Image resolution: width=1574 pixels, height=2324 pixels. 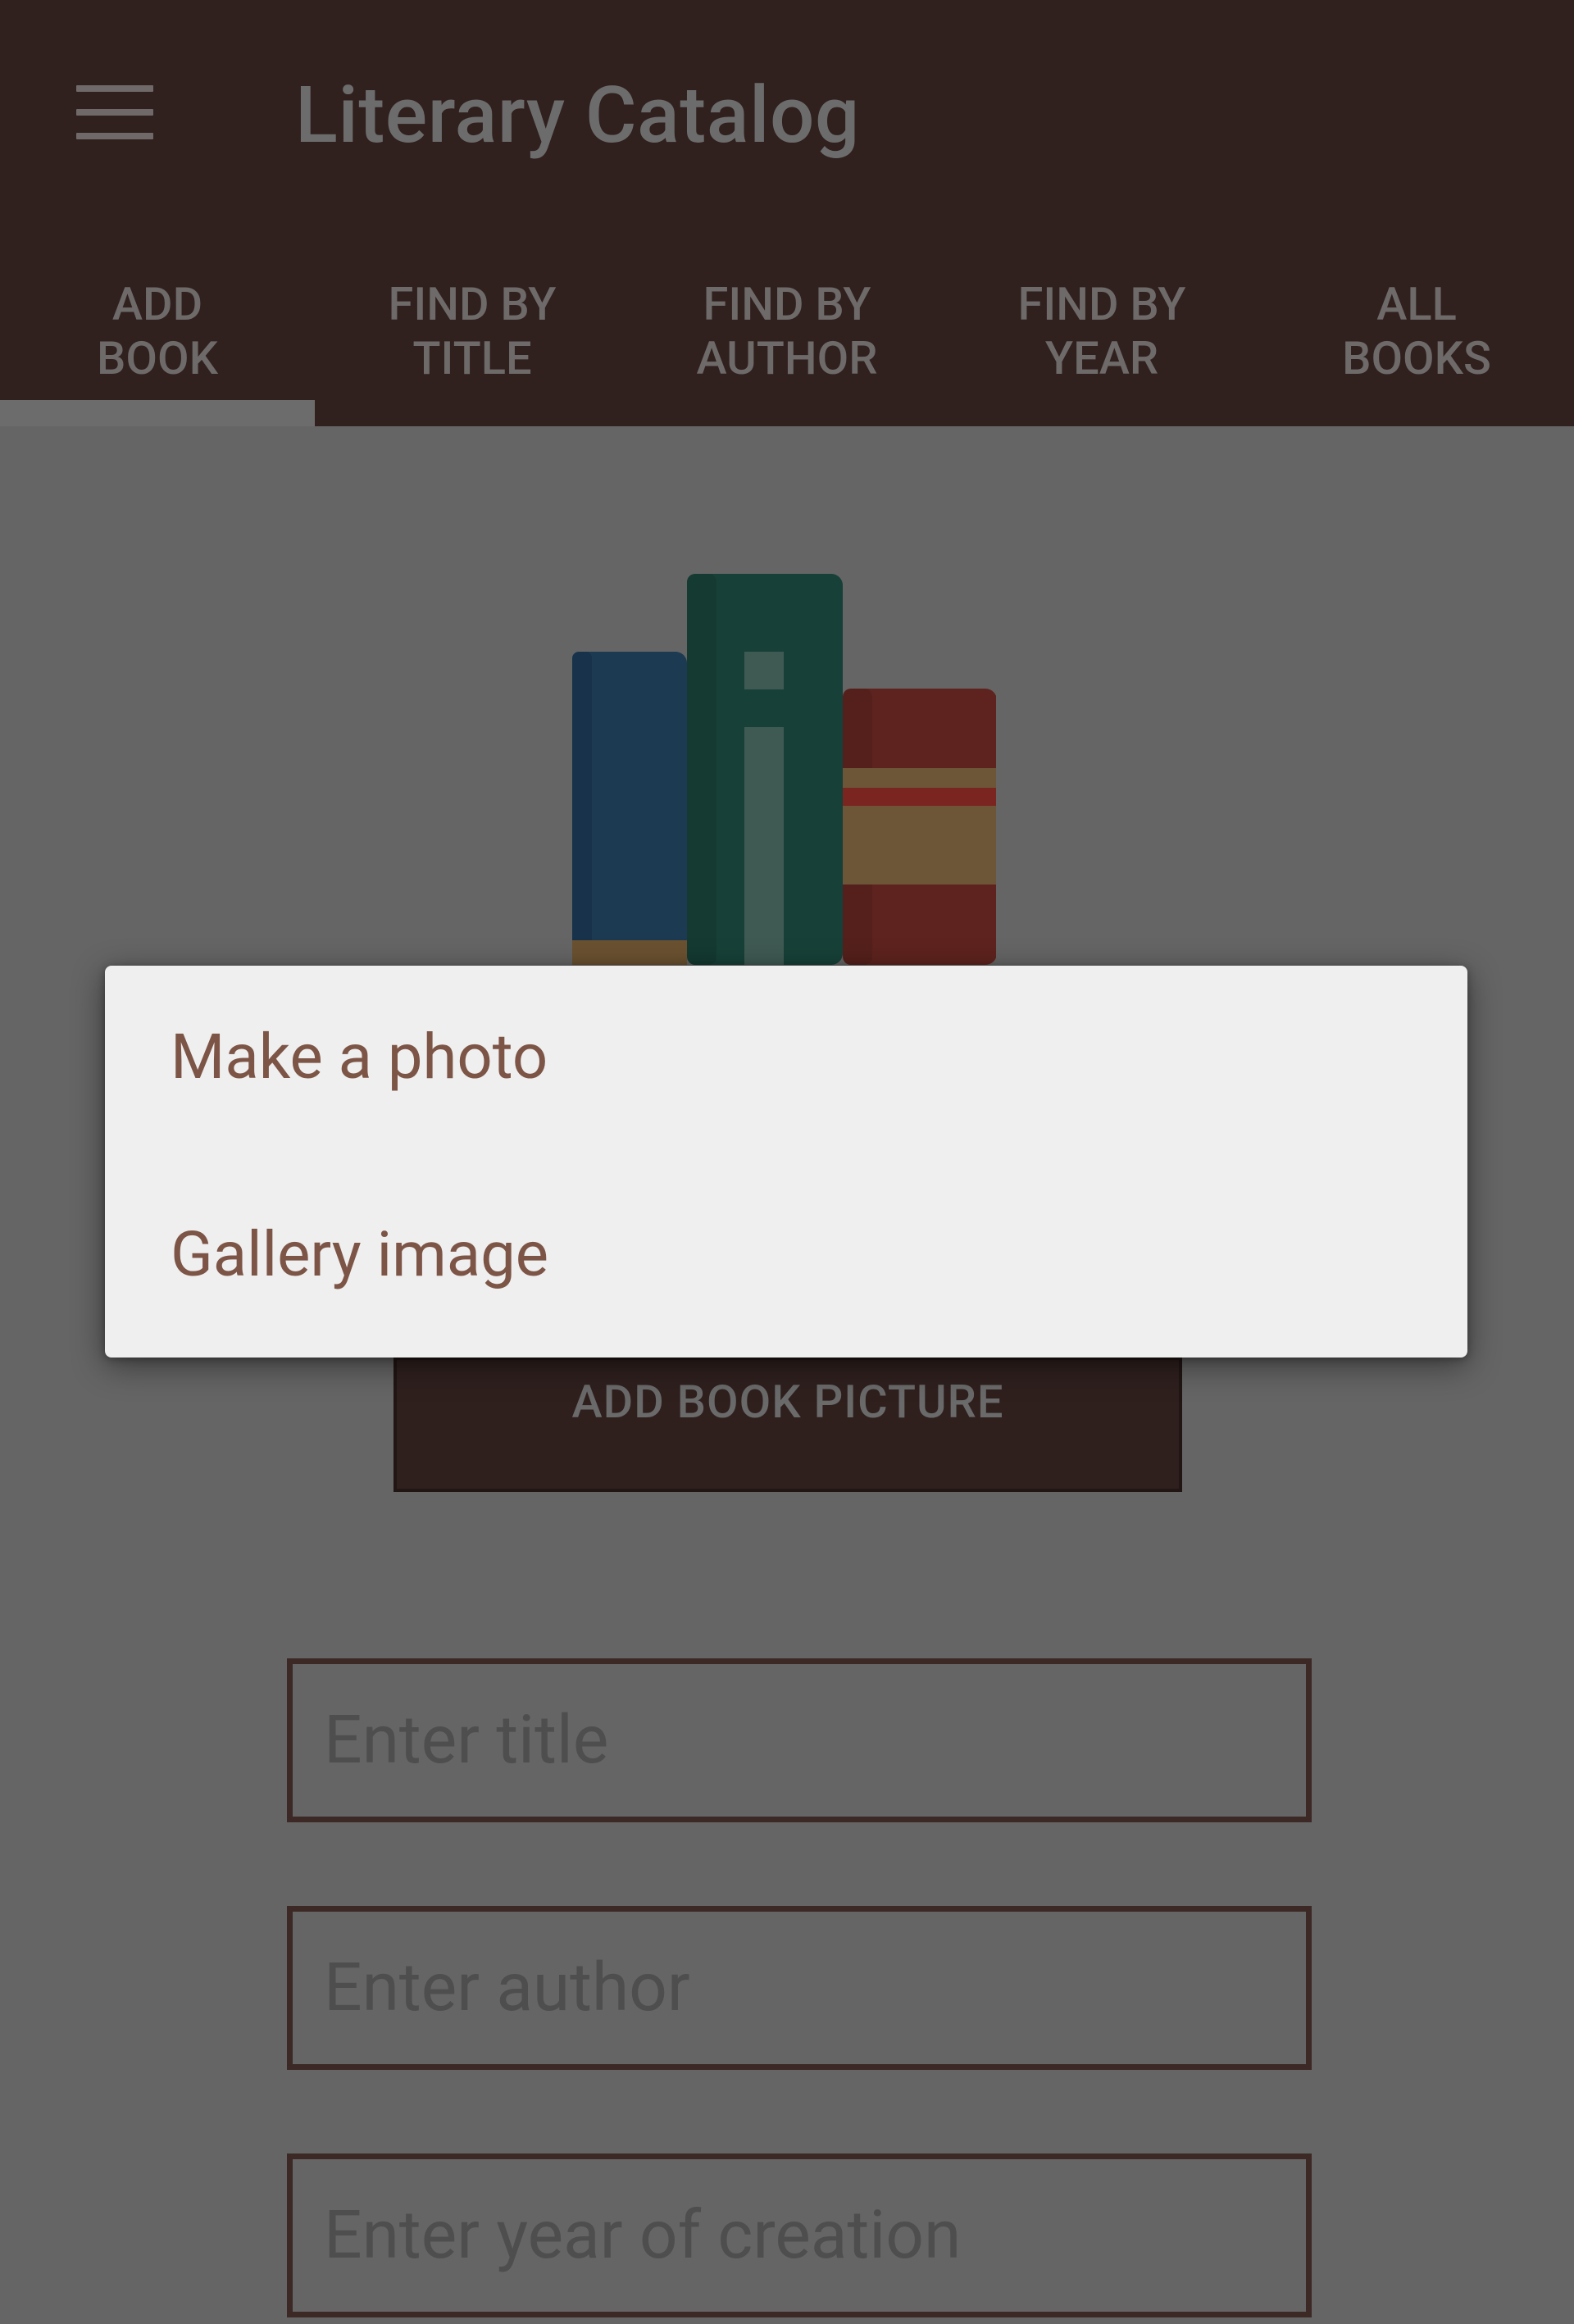 What do you see at coordinates (788, 1401) in the screenshot?
I see `add-book-picture-label: ADD BOOK PICTURE` at bounding box center [788, 1401].